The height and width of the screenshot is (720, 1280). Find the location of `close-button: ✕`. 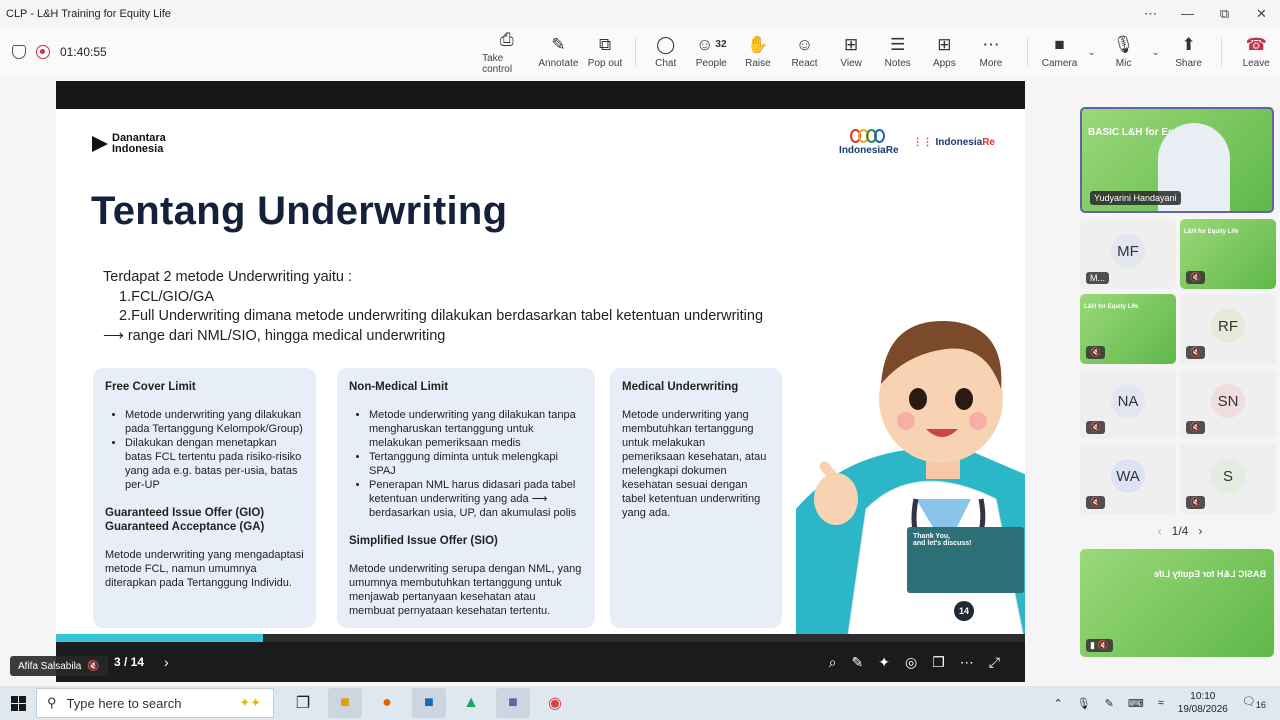

close-button: ✕ is located at coordinates (1261, 14).